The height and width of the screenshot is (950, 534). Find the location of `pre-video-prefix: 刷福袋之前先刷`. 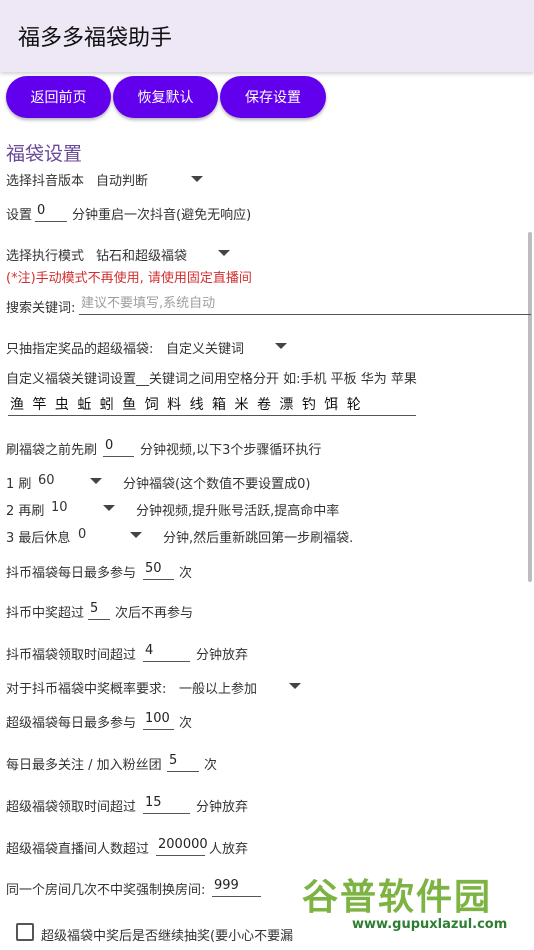

pre-video-prefix: 刷福袋之前先刷 is located at coordinates (52, 450).